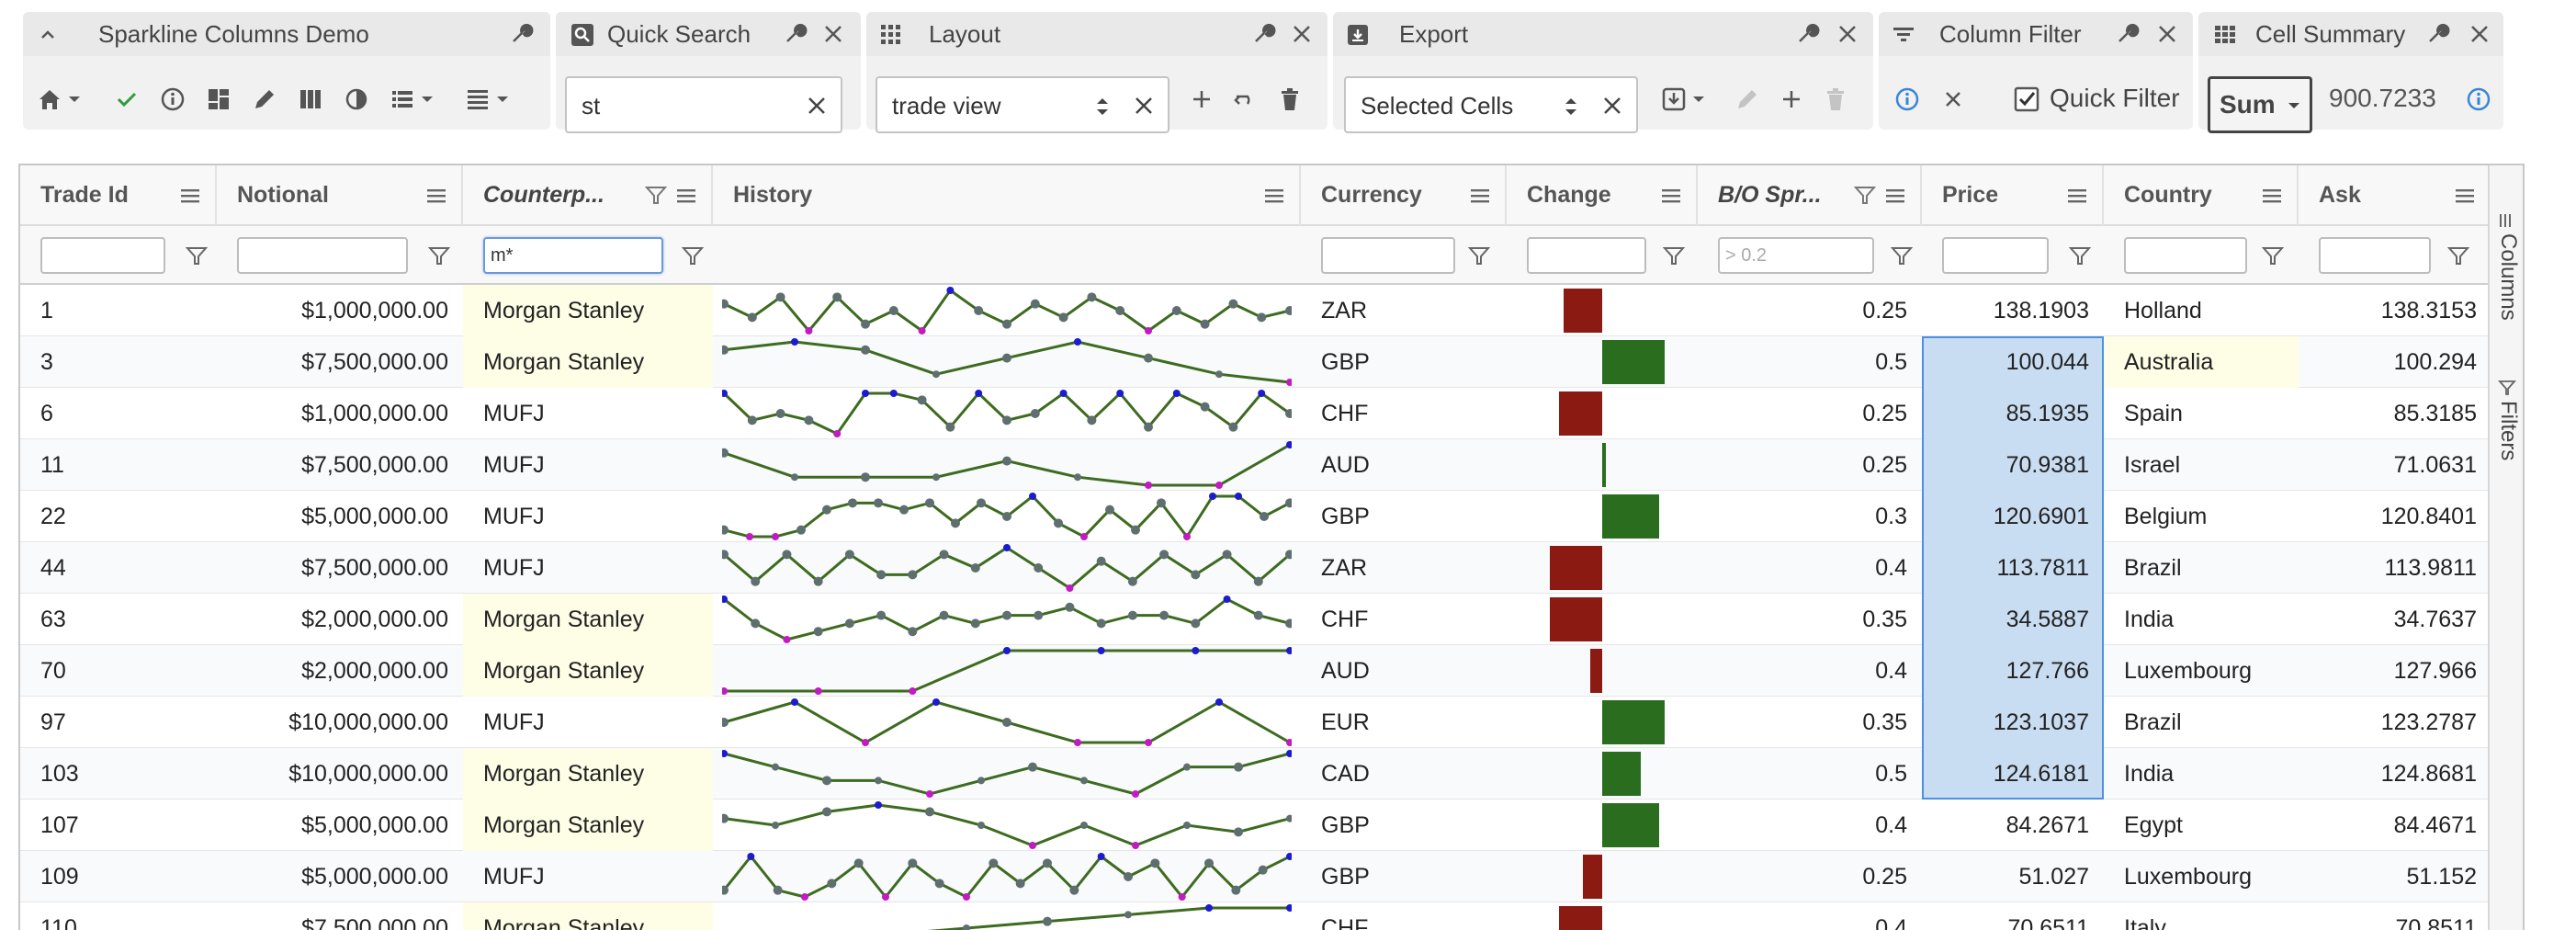  Describe the element at coordinates (340, 568) in the screenshot. I see `cell-notional: $7,500,000.00` at that location.